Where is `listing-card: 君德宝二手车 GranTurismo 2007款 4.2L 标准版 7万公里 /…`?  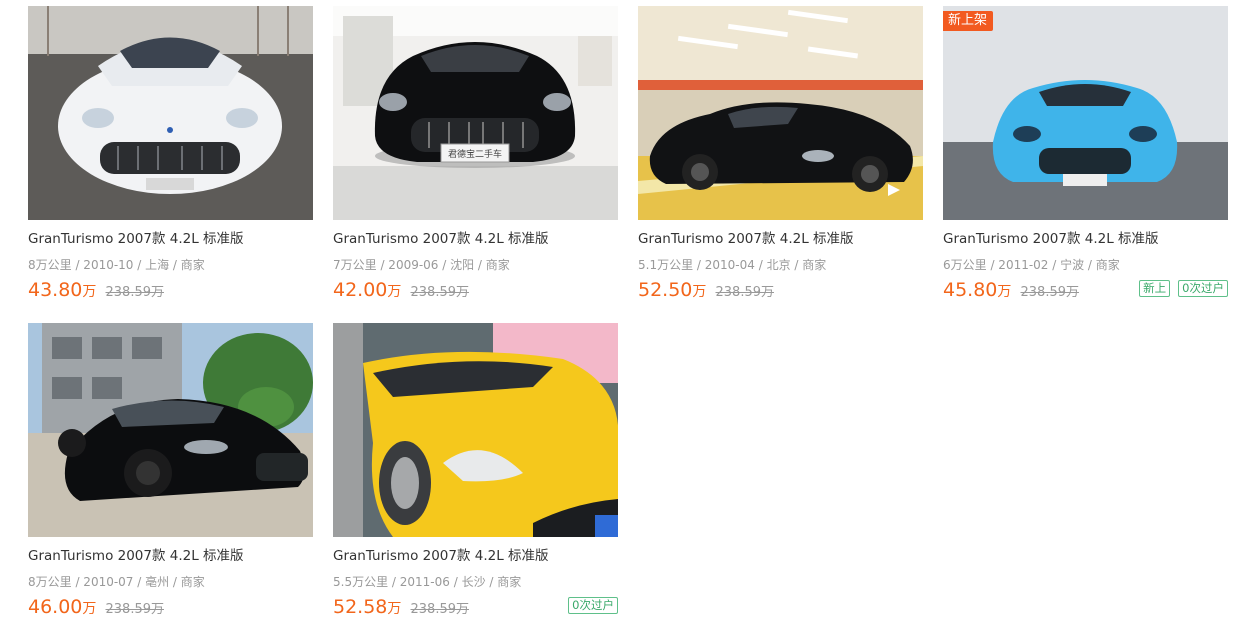 listing-card: 君德宝二手车 GranTurismo 2007款 4.2L 标准版 7万公里 /… is located at coordinates (475, 154).